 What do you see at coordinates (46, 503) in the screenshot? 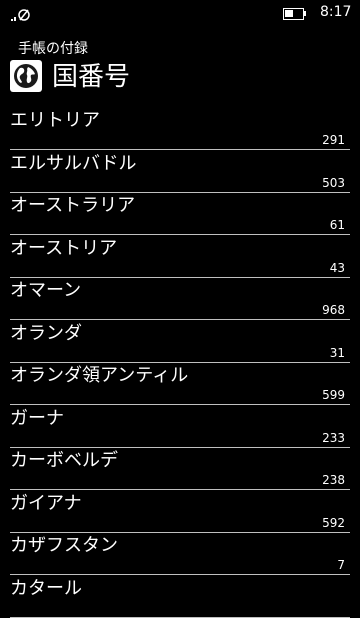
I see `country-name: ガイアナ` at bounding box center [46, 503].